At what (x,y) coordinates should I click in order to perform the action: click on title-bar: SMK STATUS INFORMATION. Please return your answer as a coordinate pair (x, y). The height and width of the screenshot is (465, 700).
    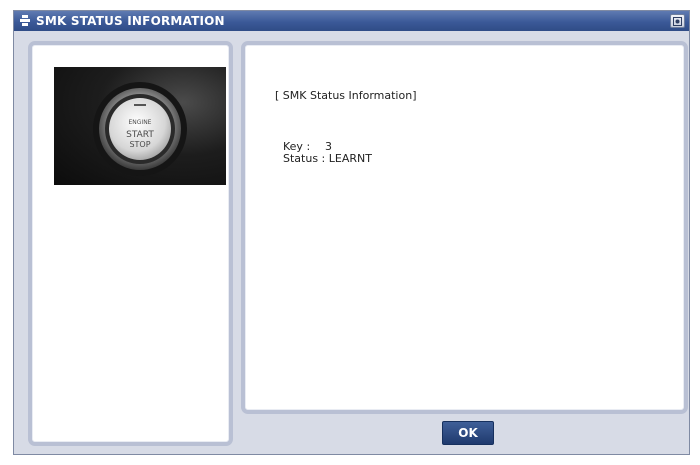
    Looking at the image, I should click on (351, 21).